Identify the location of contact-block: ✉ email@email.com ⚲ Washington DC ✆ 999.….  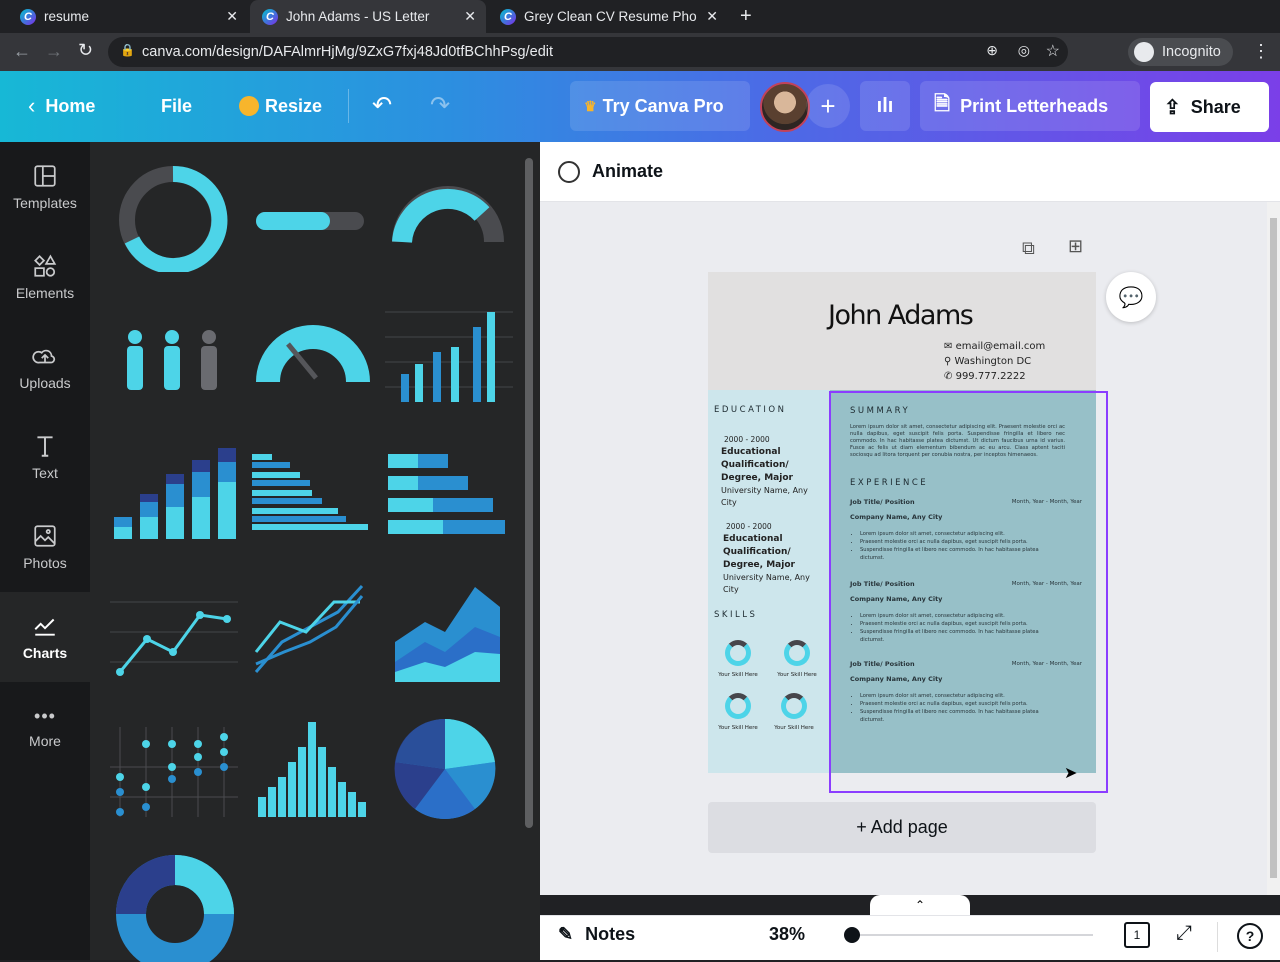
(994, 361).